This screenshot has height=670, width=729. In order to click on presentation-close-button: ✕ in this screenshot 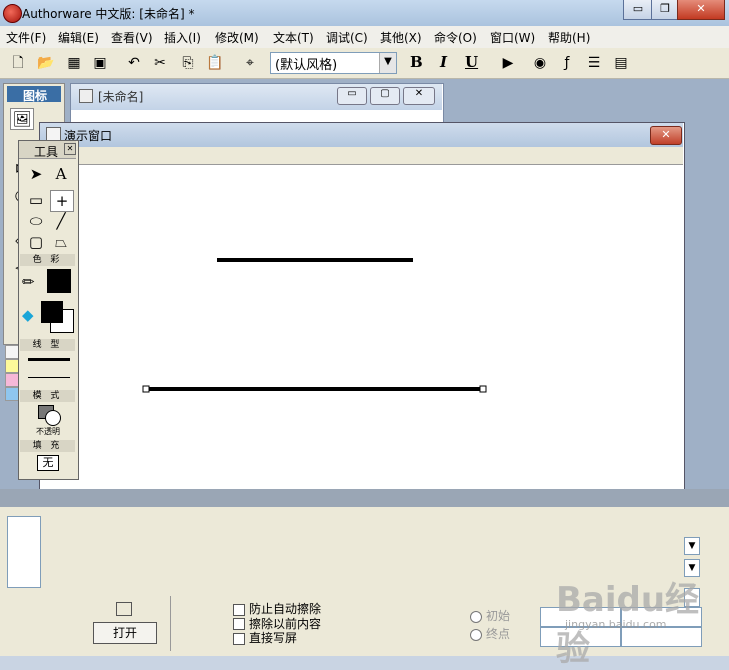, I will do `click(666, 135)`.